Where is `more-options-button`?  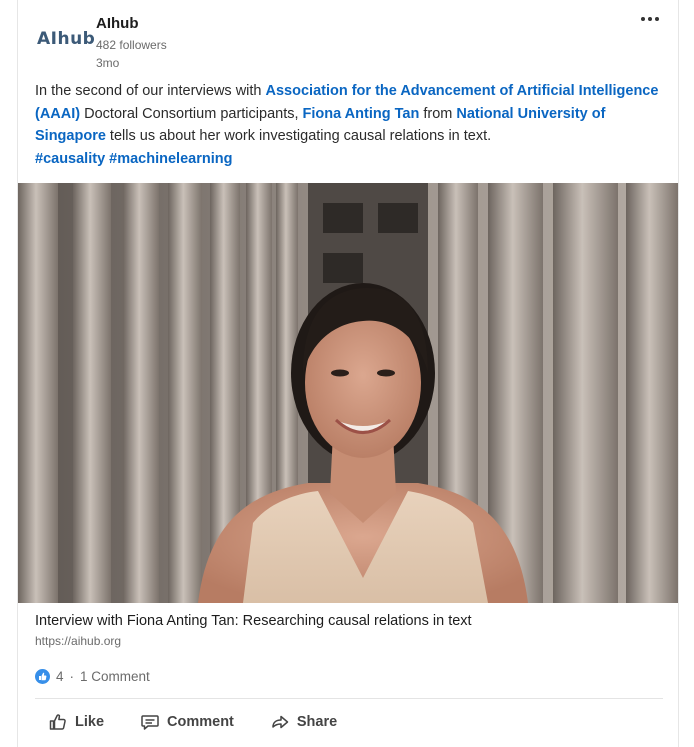 more-options-button is located at coordinates (650, 19).